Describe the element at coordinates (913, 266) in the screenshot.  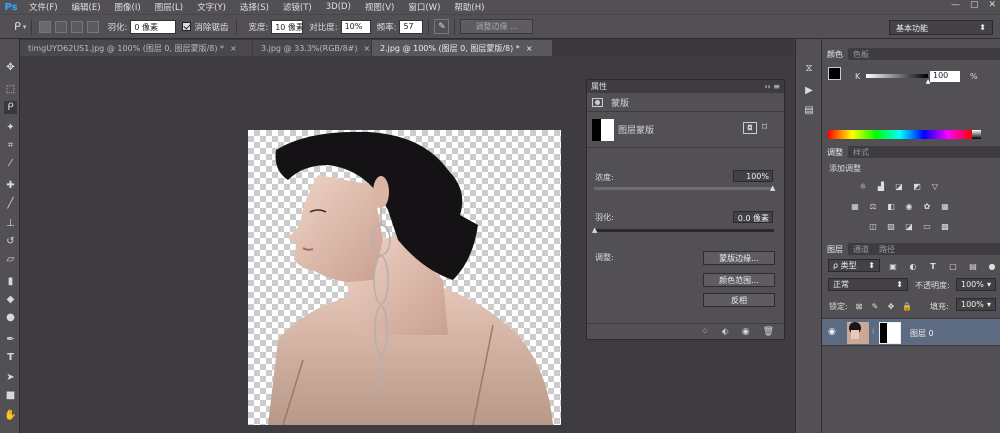
I see `adjust-filter-icon: ◐` at that location.